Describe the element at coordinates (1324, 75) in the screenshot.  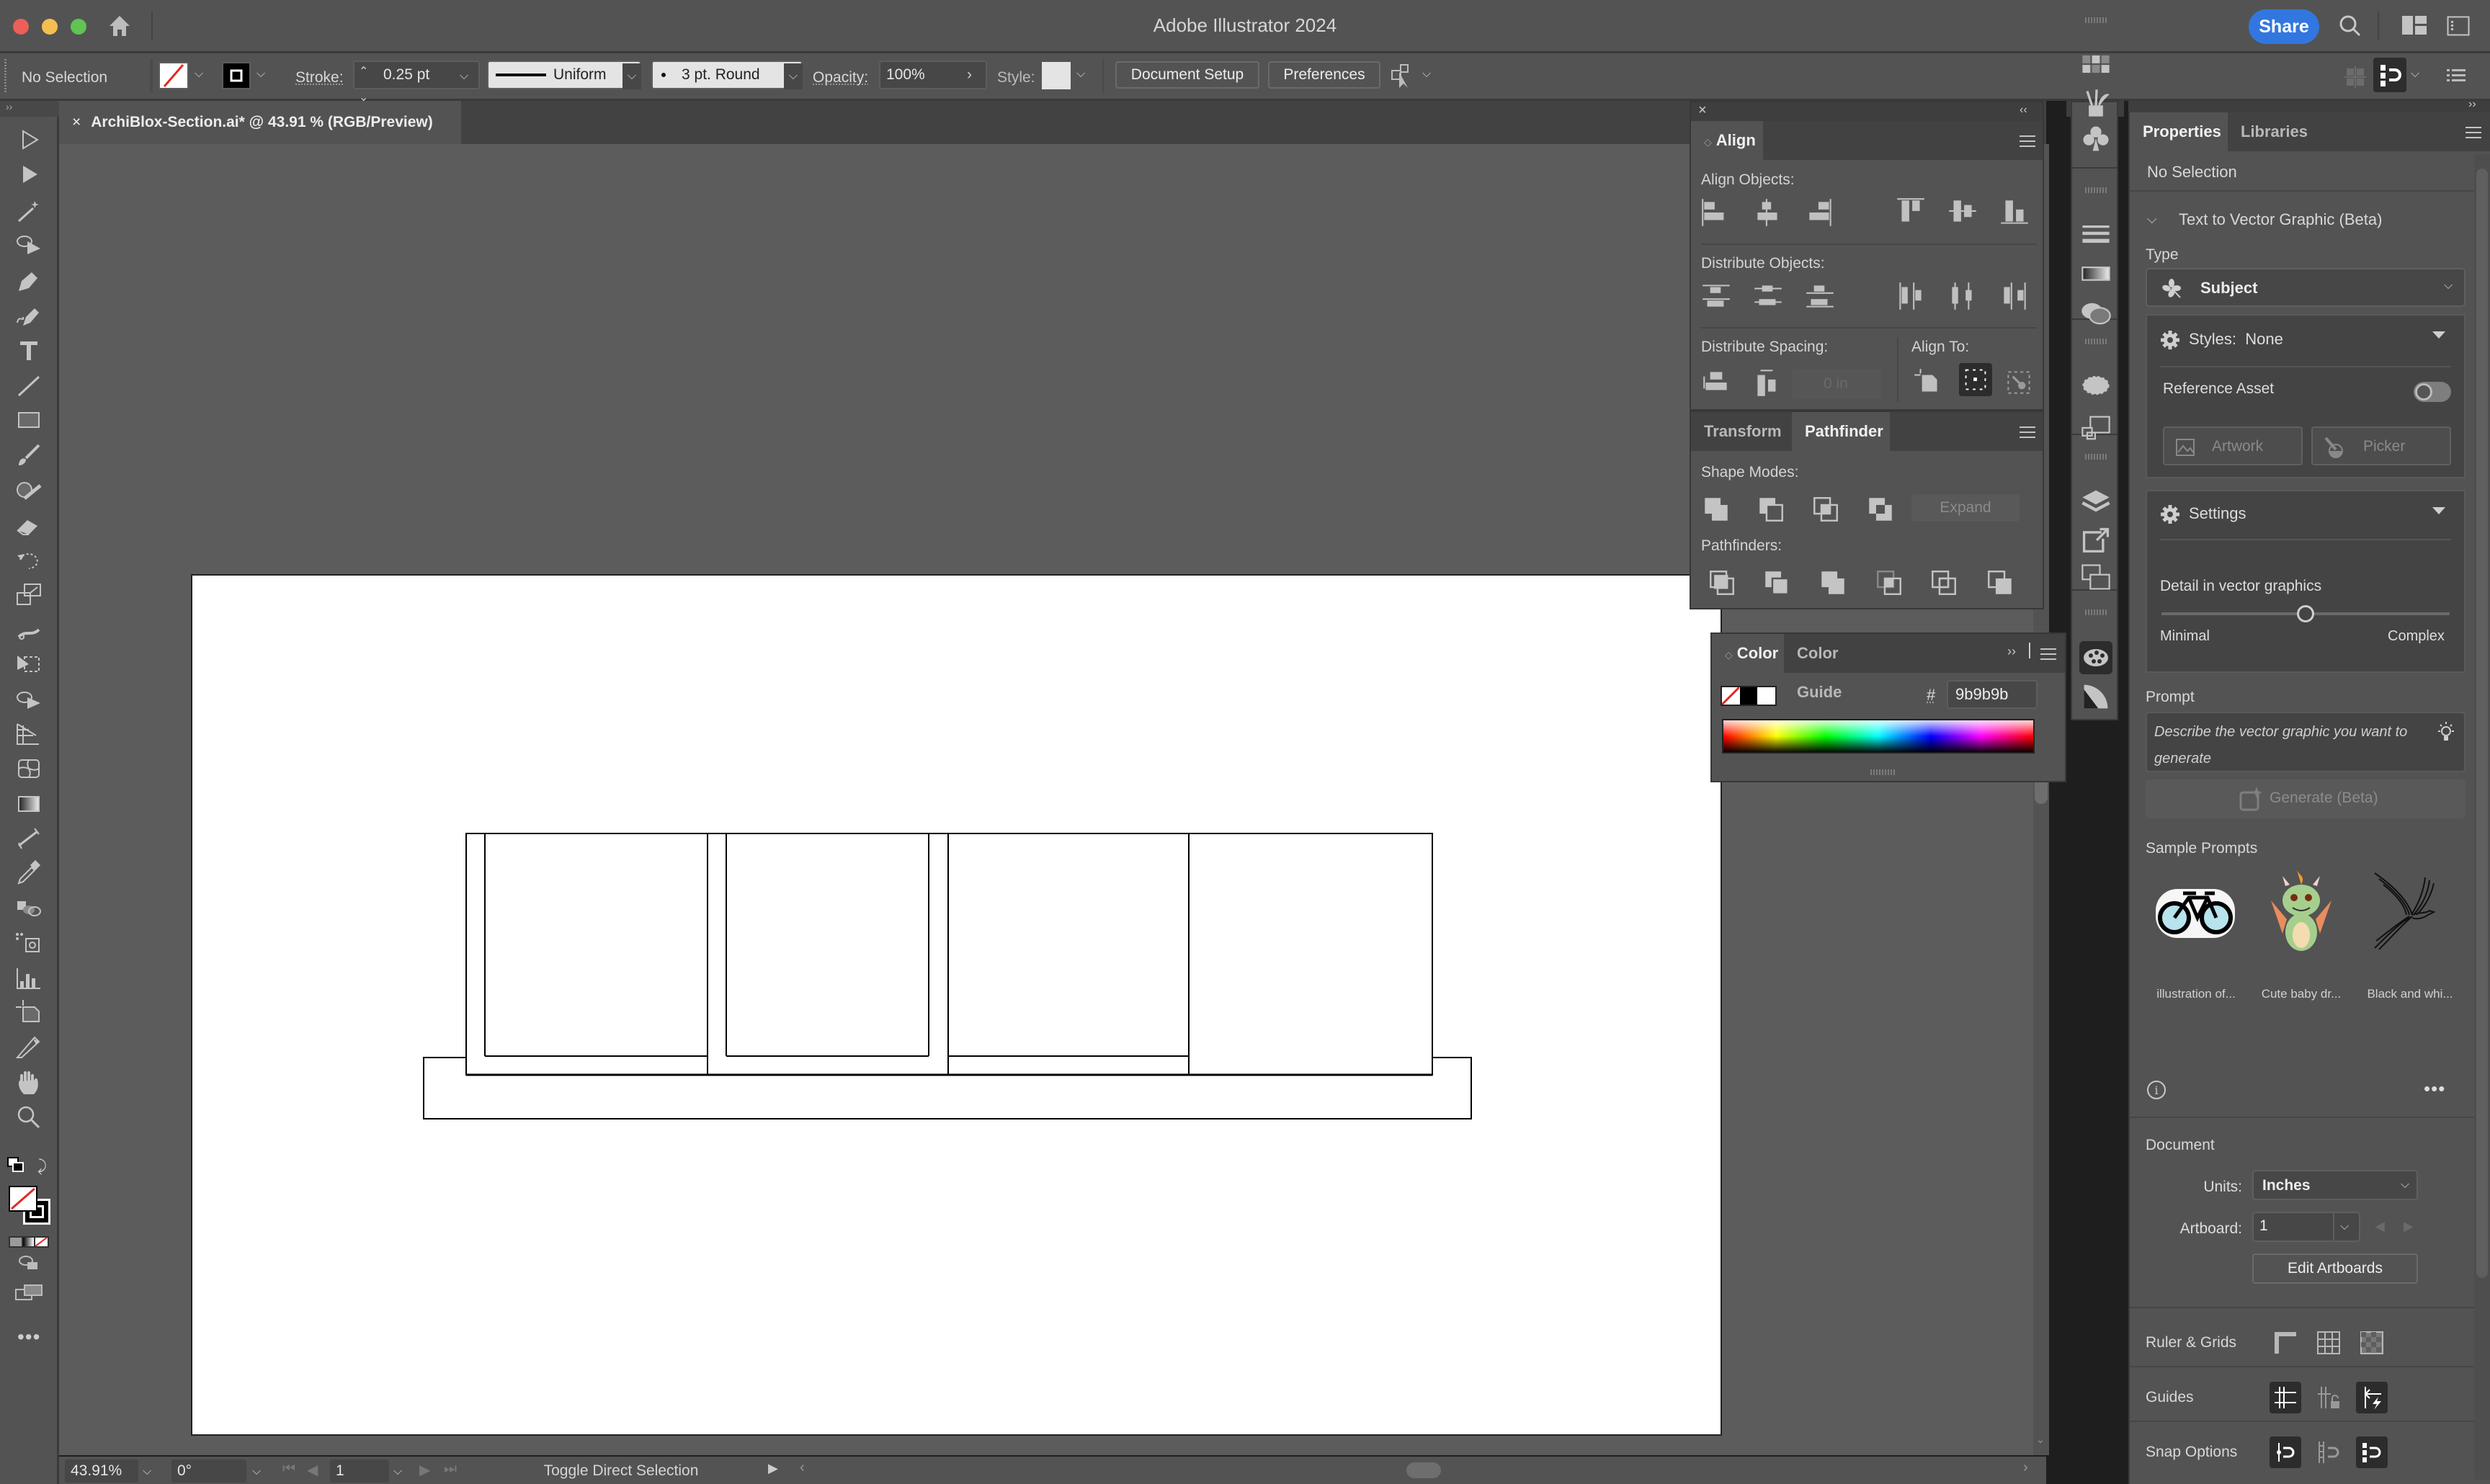
I see `preferences-button: Preferences` at that location.